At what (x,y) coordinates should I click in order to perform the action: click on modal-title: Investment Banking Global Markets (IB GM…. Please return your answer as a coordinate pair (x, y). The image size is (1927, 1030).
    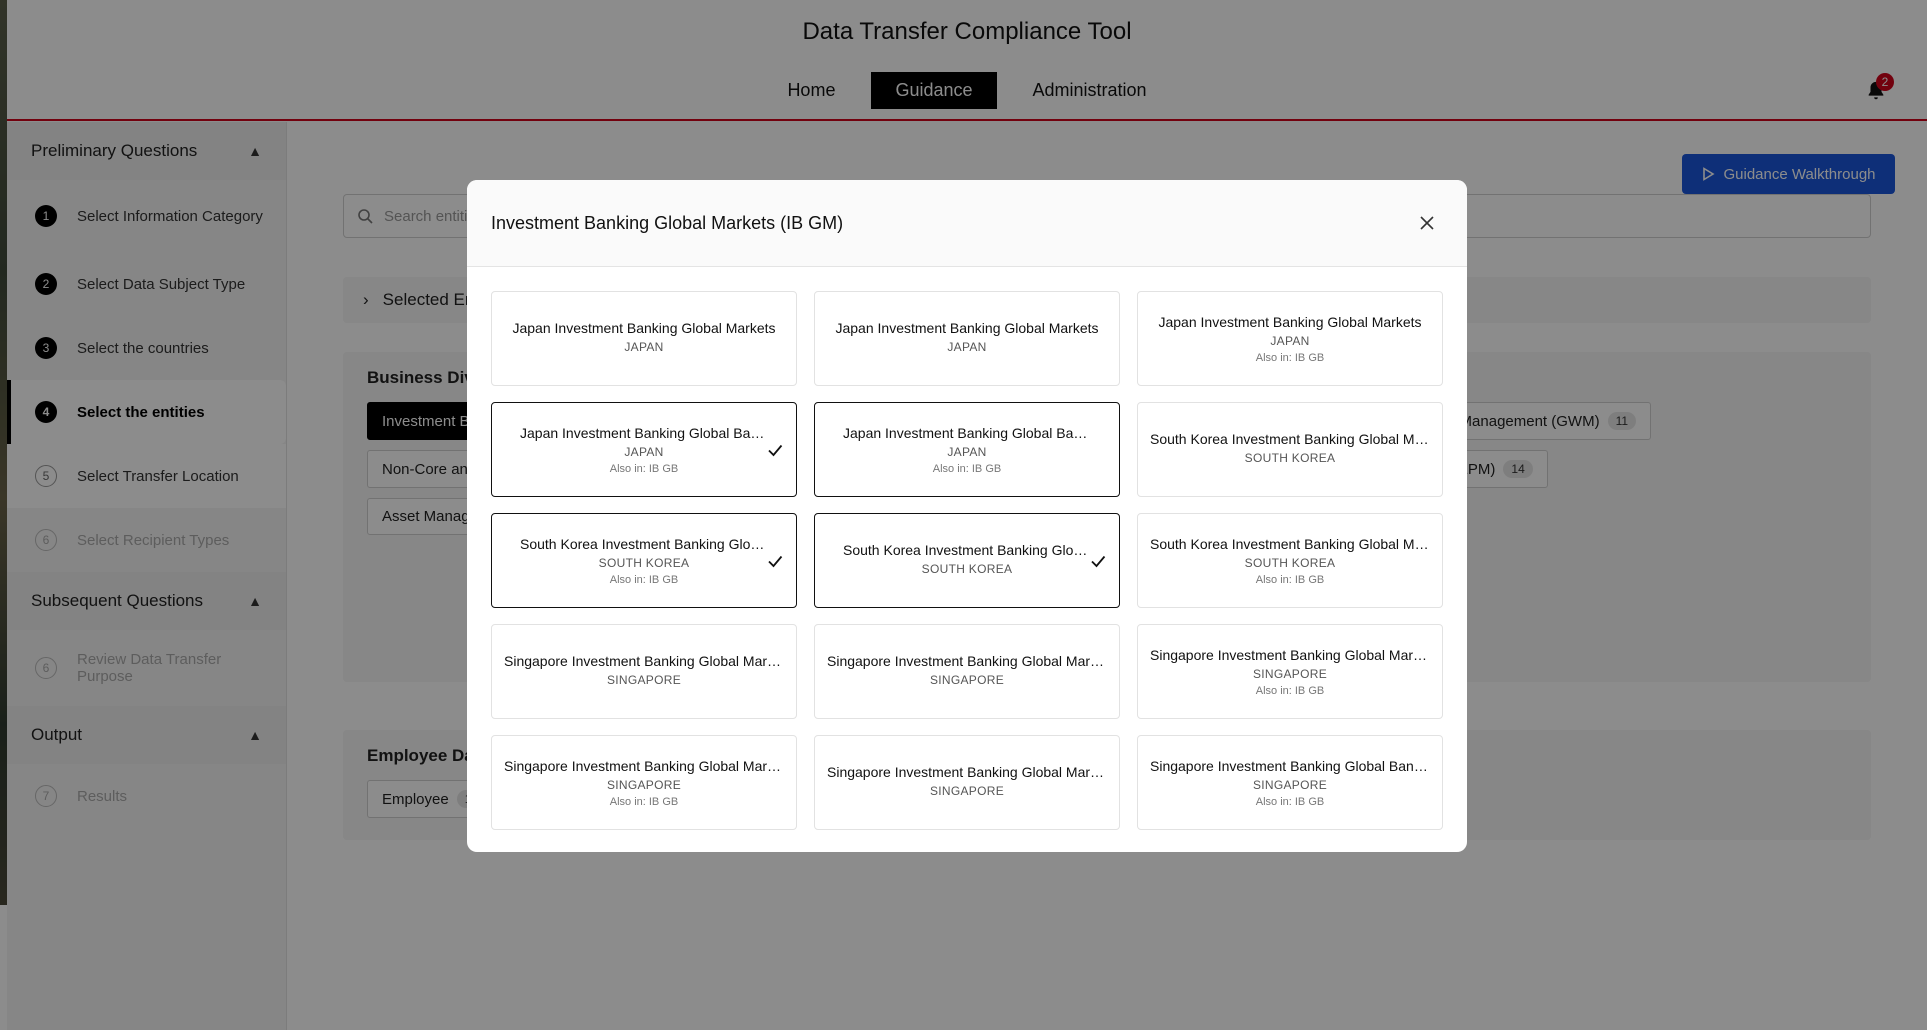
    Looking at the image, I should click on (667, 222).